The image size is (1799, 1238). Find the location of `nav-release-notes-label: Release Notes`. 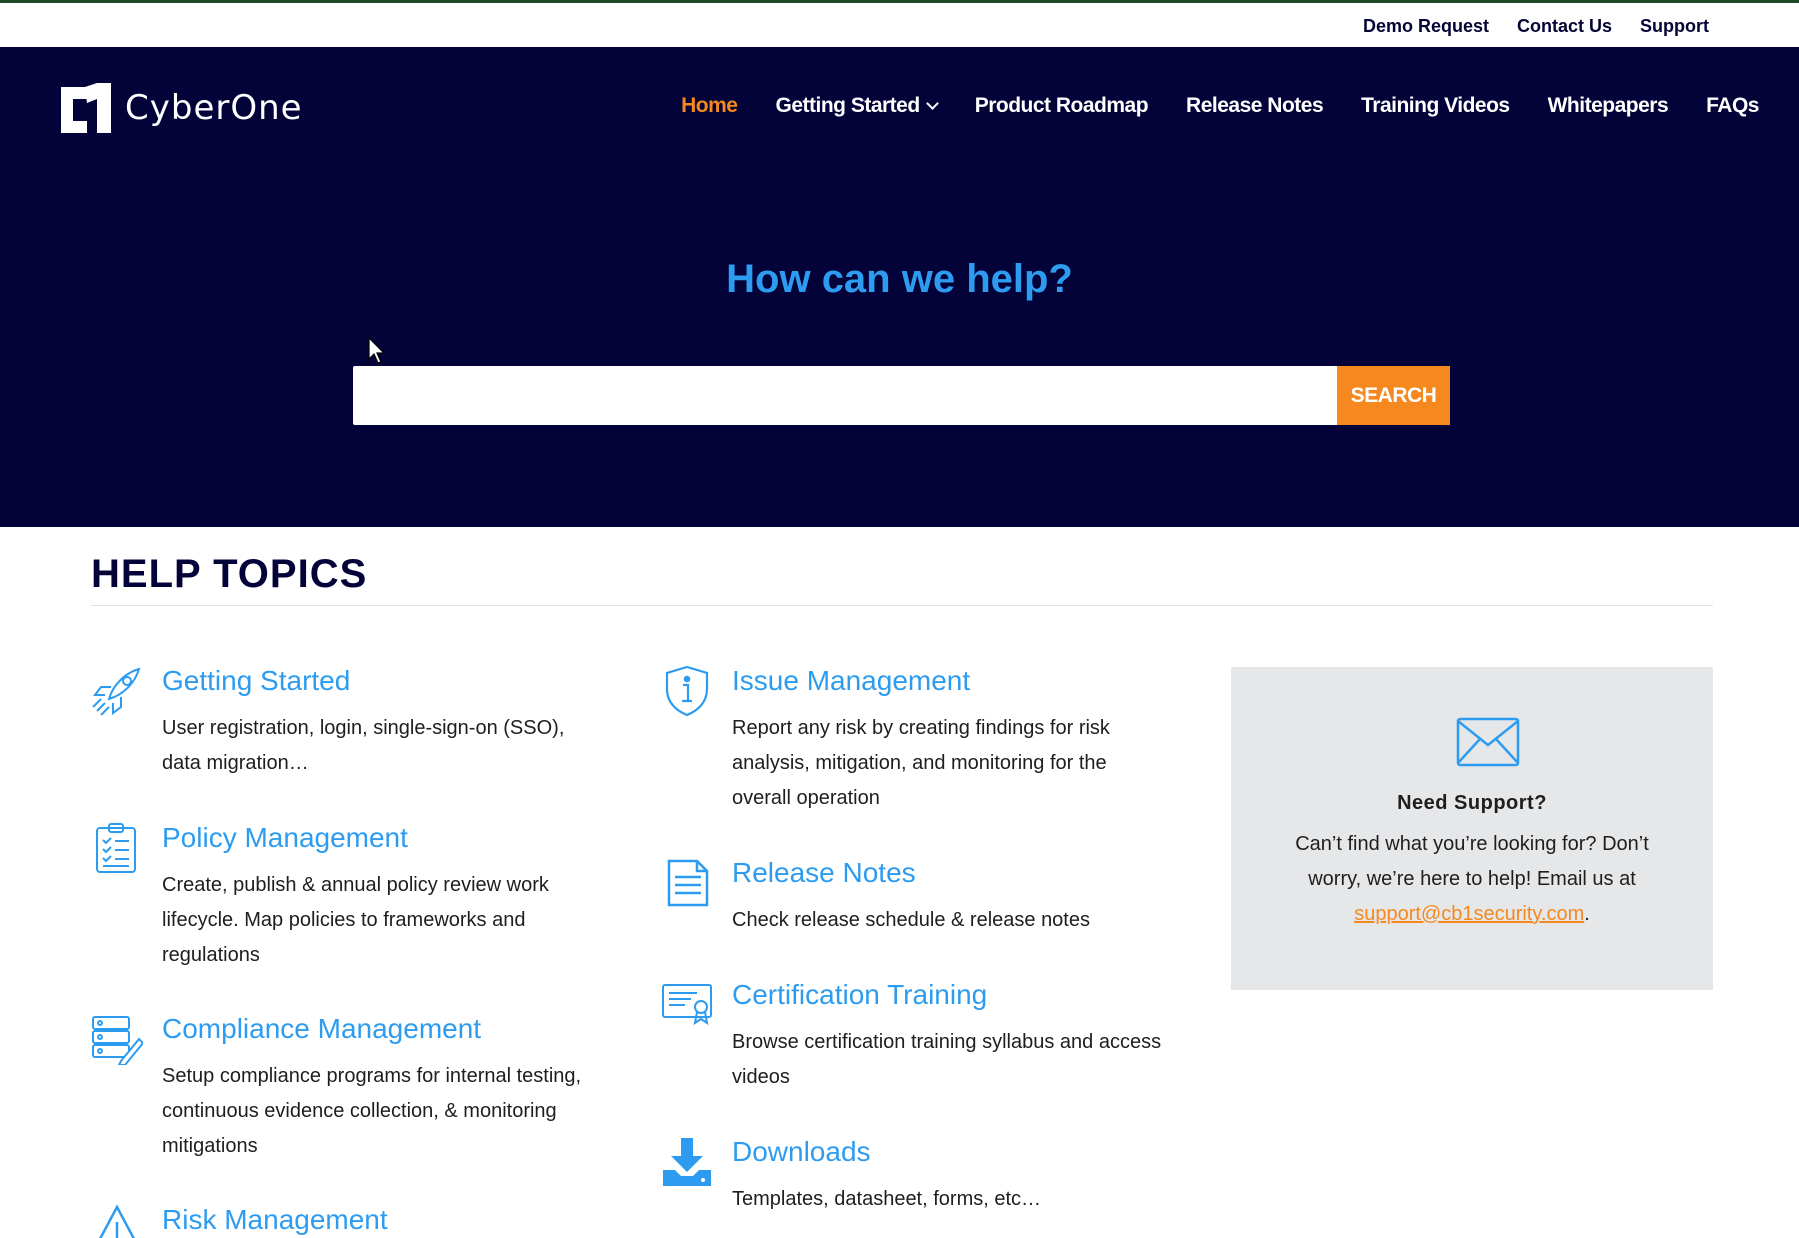

nav-release-notes-label: Release Notes is located at coordinates (1255, 105).